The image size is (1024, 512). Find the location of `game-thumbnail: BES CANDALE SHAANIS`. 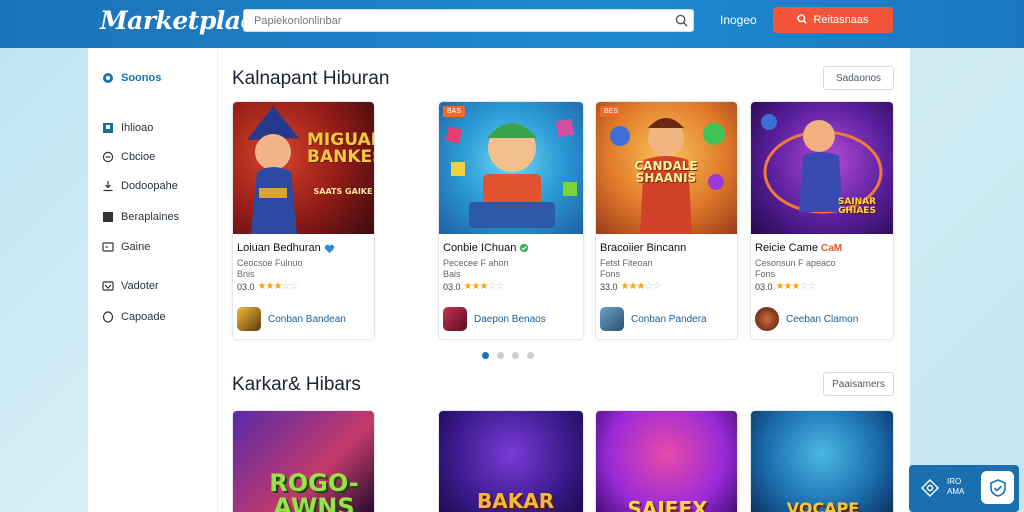

game-thumbnail: BES CANDALE SHAANIS is located at coordinates (666, 168).